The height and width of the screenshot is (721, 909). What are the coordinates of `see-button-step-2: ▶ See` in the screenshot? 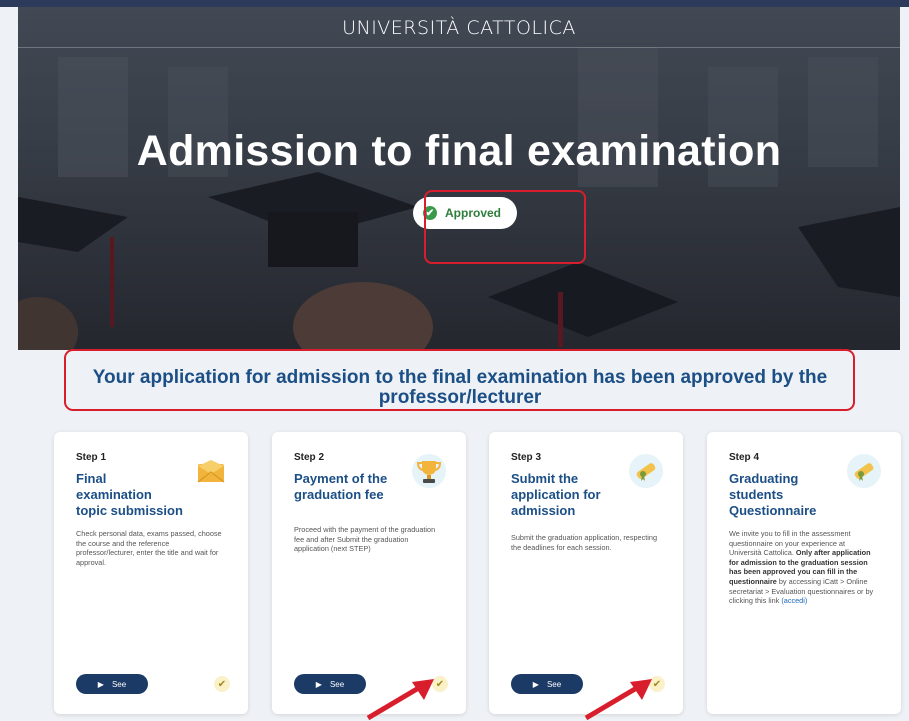 It's located at (330, 684).